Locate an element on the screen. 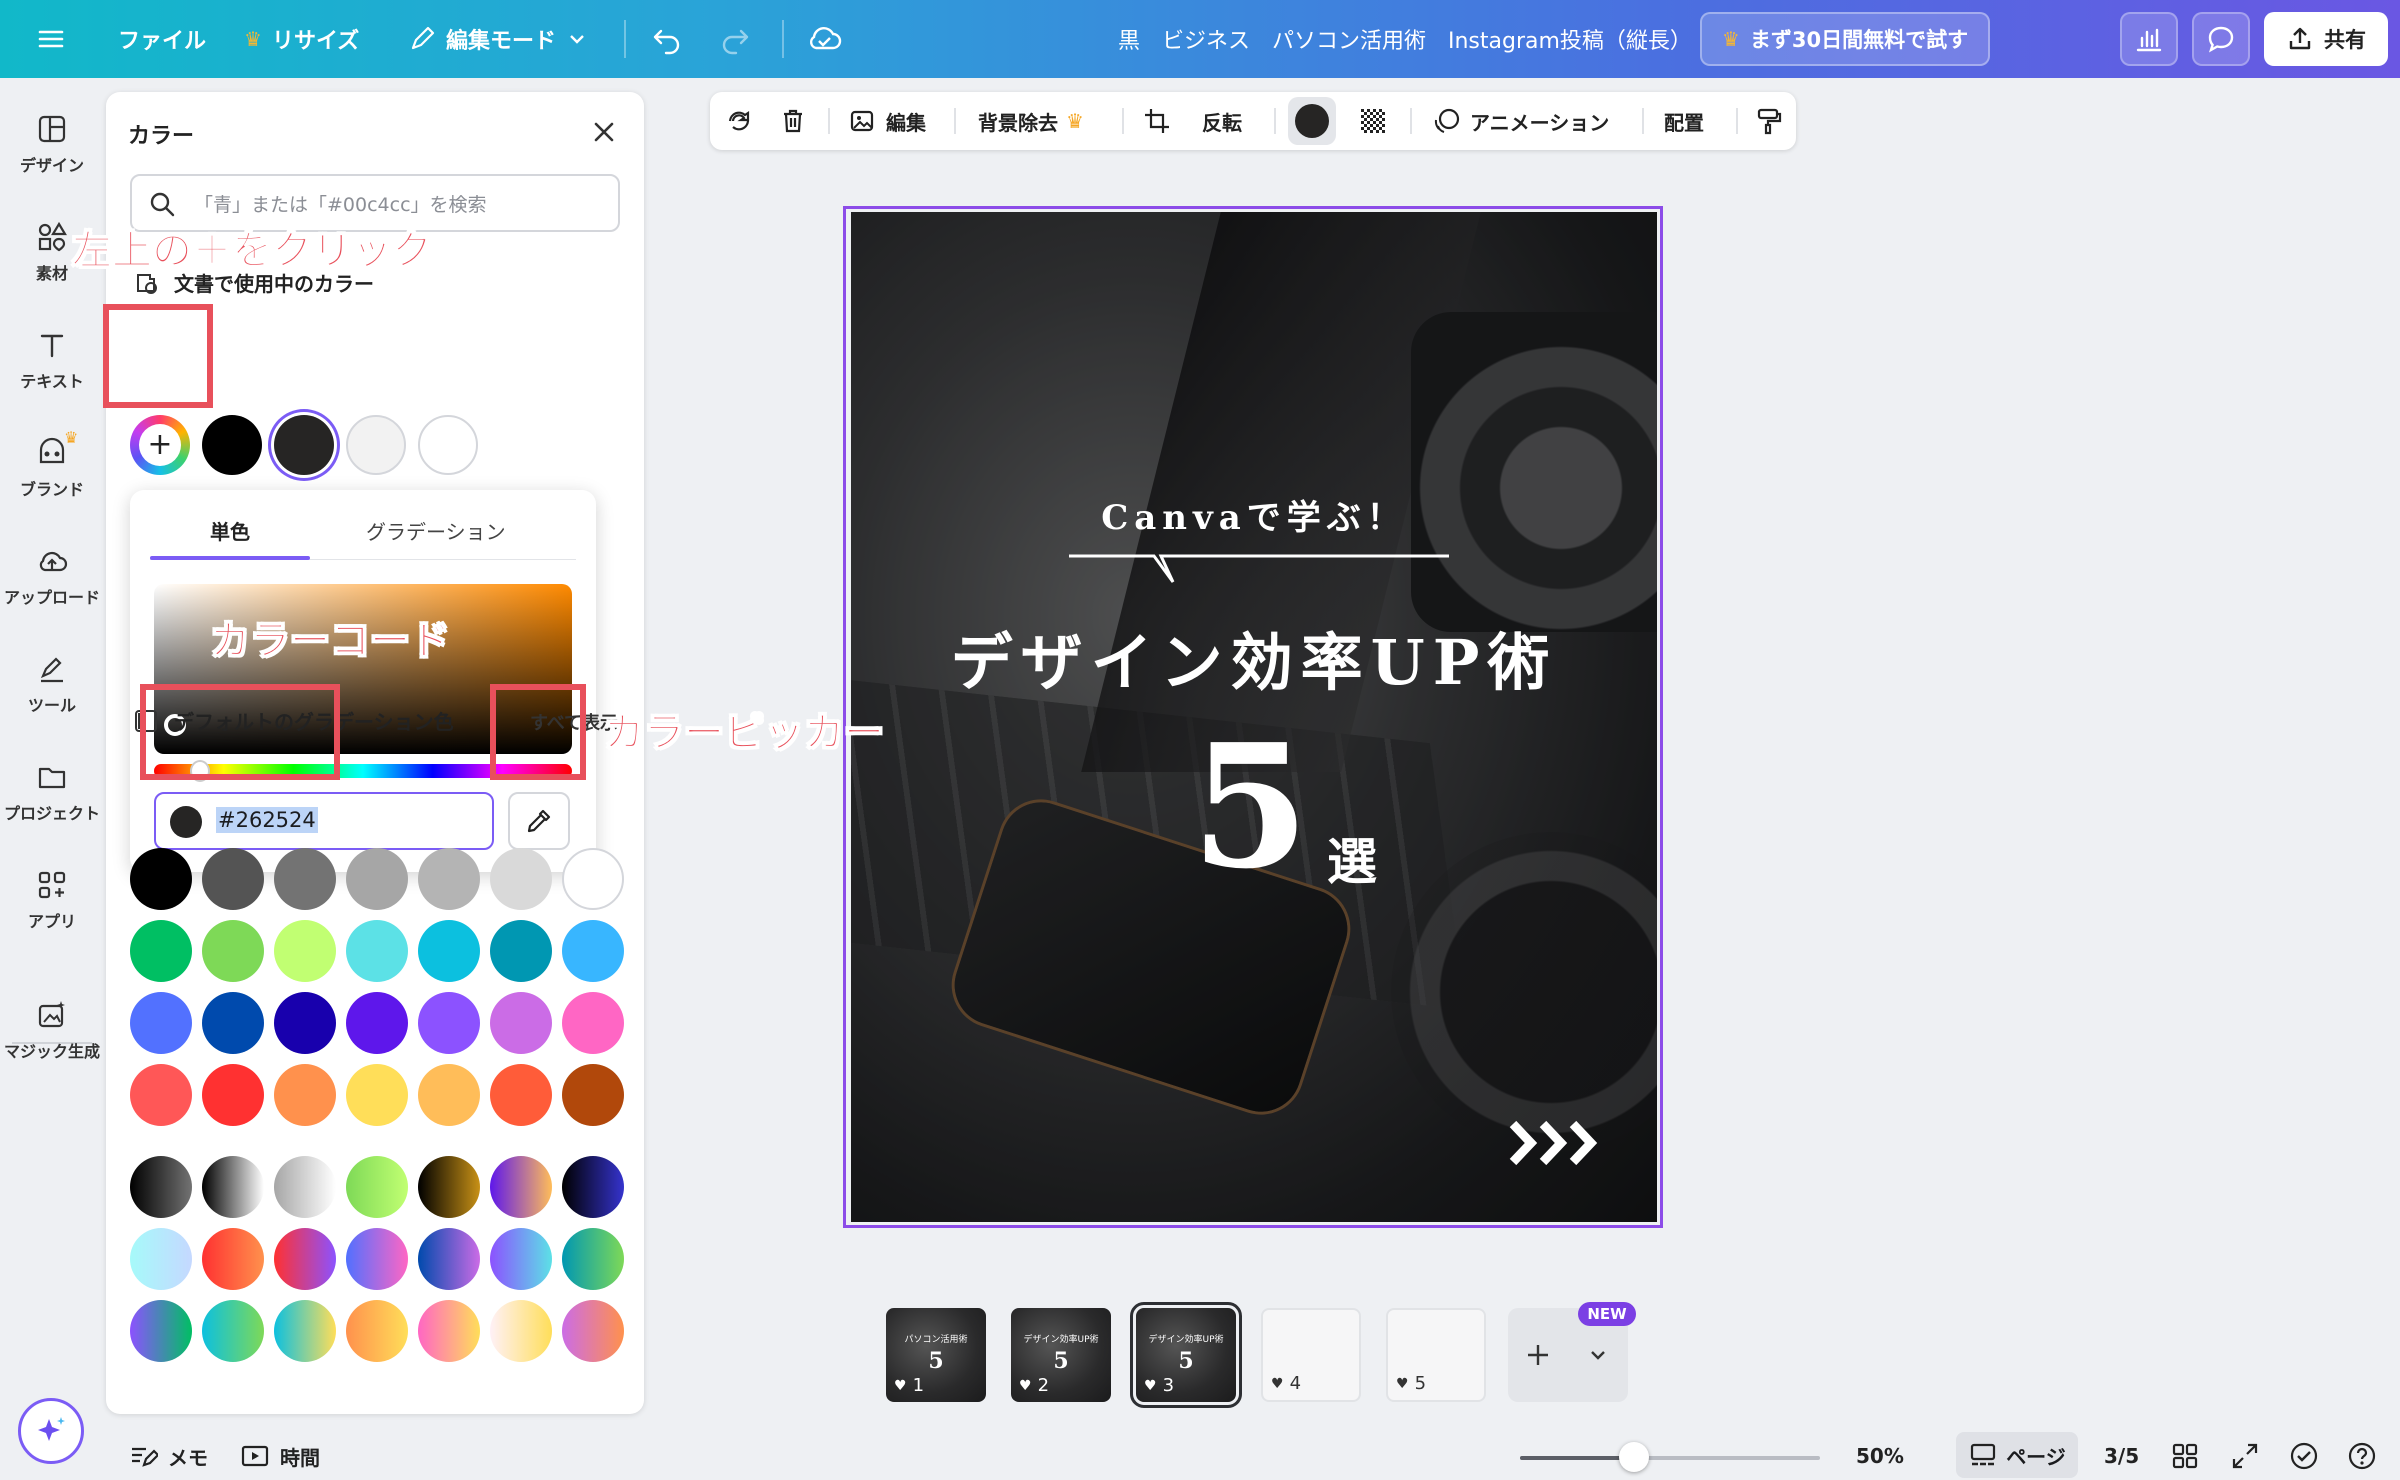 Image resolution: width=2400 pixels, height=1480 pixels. redo-icon is located at coordinates (735, 39).